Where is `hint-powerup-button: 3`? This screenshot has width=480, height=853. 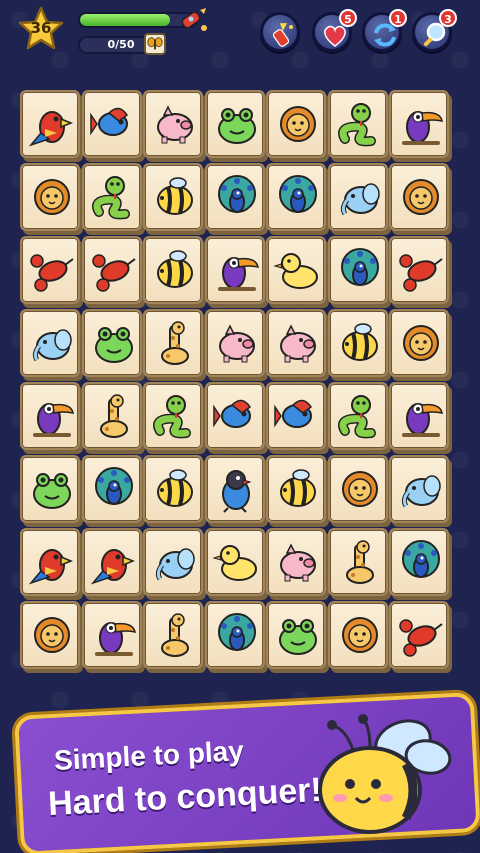
hint-powerup-button: 3 is located at coordinates (434, 30).